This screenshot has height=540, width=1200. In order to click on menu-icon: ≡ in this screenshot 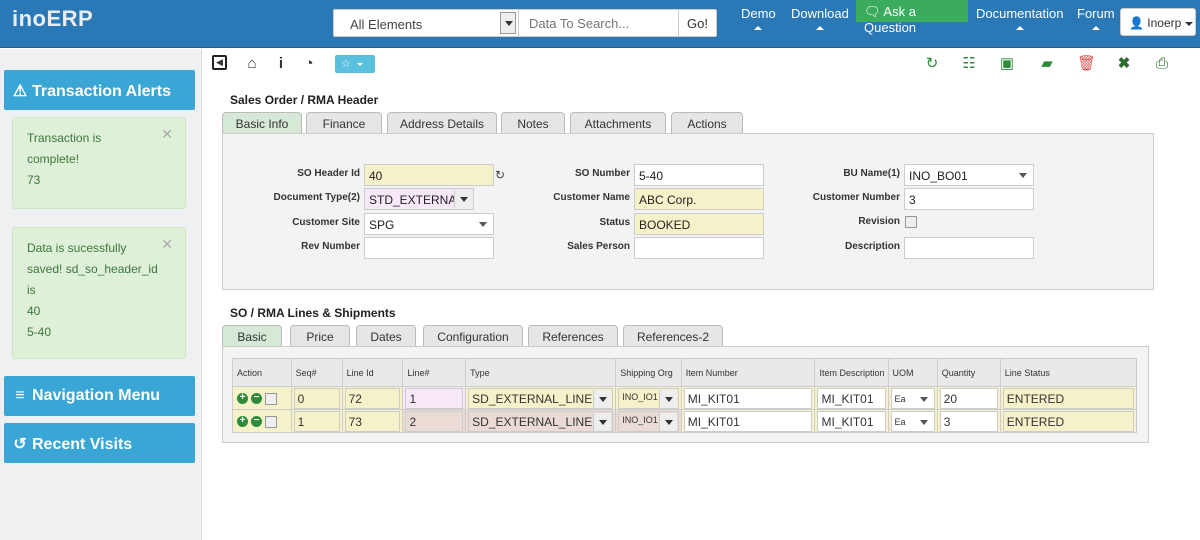, I will do `click(20, 395)`.